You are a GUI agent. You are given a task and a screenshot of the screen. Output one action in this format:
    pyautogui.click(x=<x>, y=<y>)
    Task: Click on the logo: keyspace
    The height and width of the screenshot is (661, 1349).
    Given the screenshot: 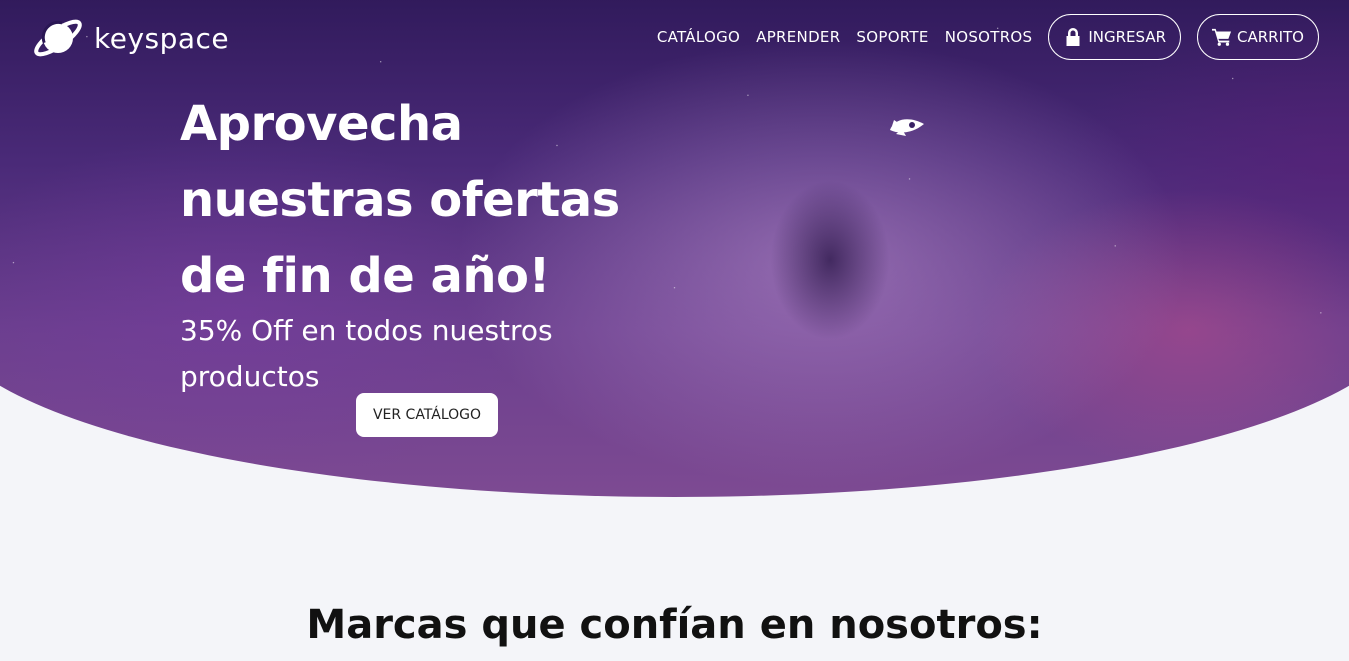 What is the action you would take?
    pyautogui.click(x=129, y=38)
    